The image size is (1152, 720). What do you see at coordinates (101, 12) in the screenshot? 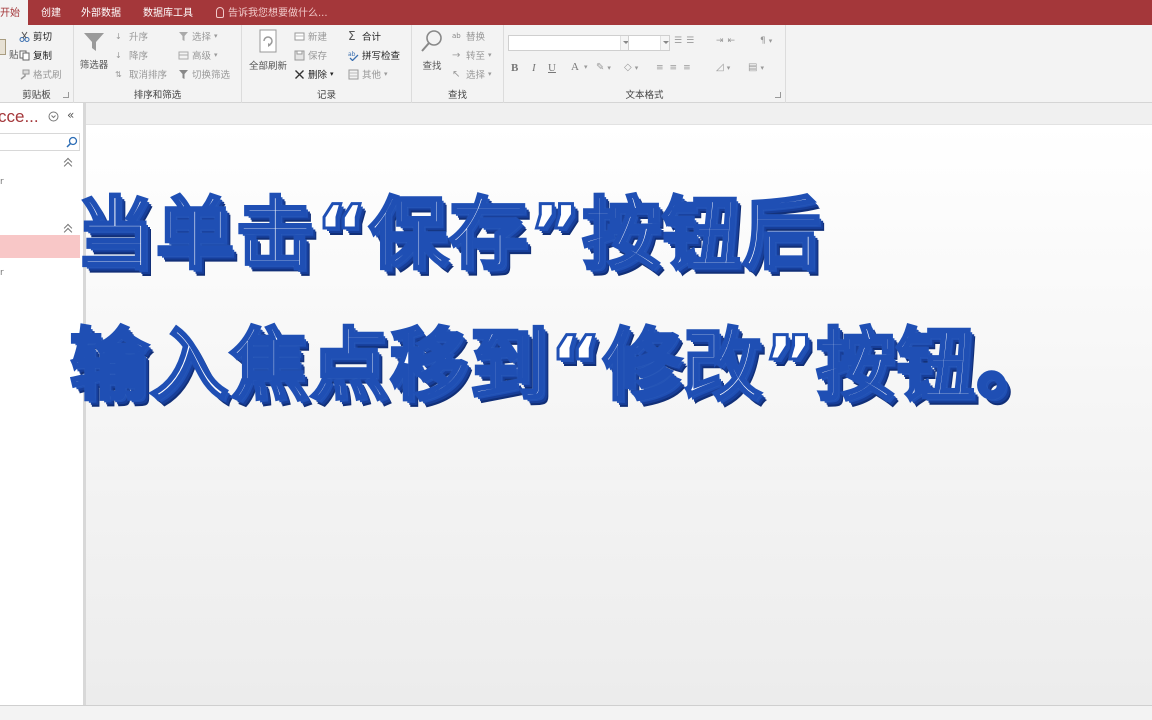
I see `tab-external-data: 外部数据` at bounding box center [101, 12].